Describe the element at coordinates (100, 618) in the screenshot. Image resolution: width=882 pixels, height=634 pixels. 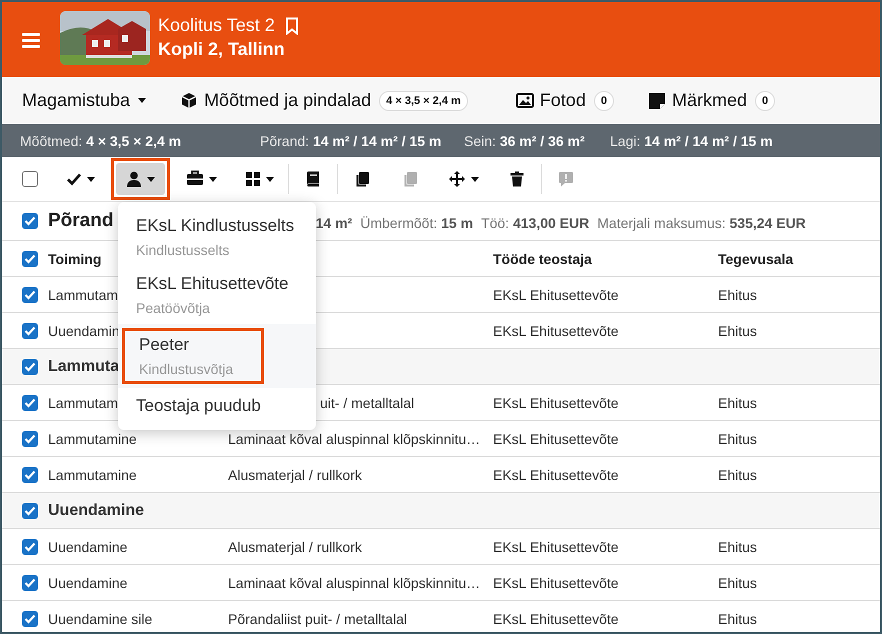
I see `table-cell: Uuendamine sile` at that location.